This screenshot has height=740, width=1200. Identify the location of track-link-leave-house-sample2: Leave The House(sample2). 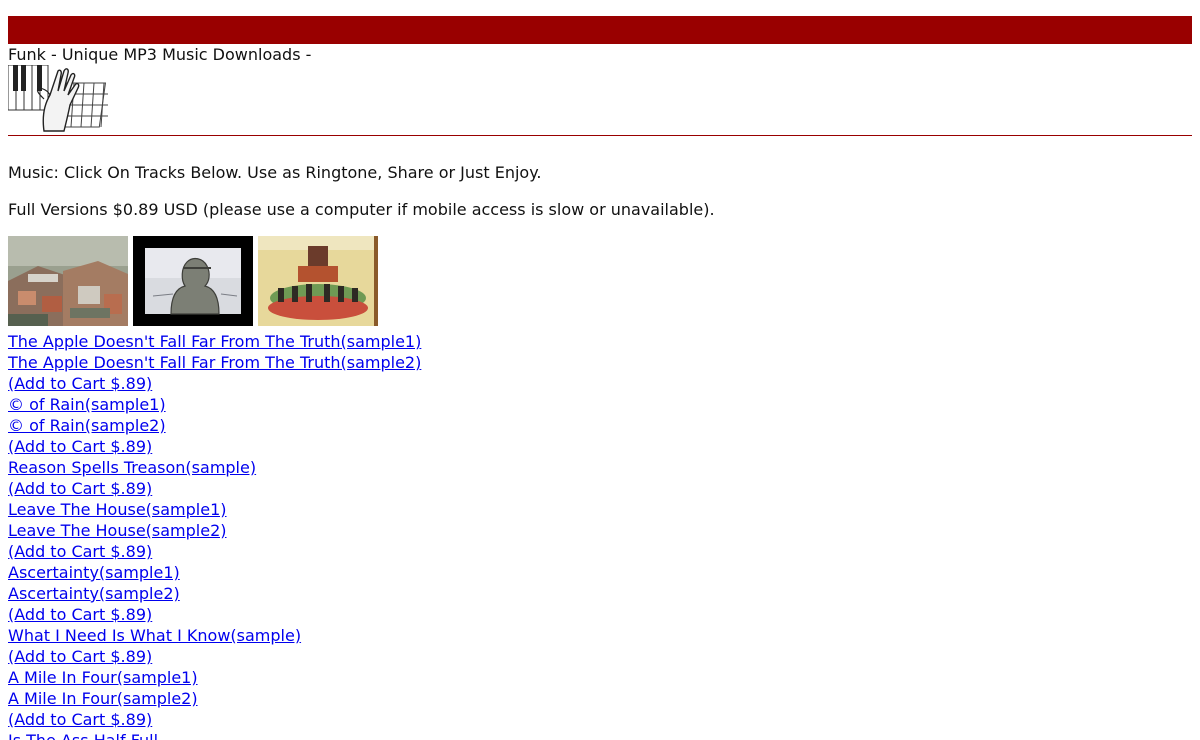
(358, 530).